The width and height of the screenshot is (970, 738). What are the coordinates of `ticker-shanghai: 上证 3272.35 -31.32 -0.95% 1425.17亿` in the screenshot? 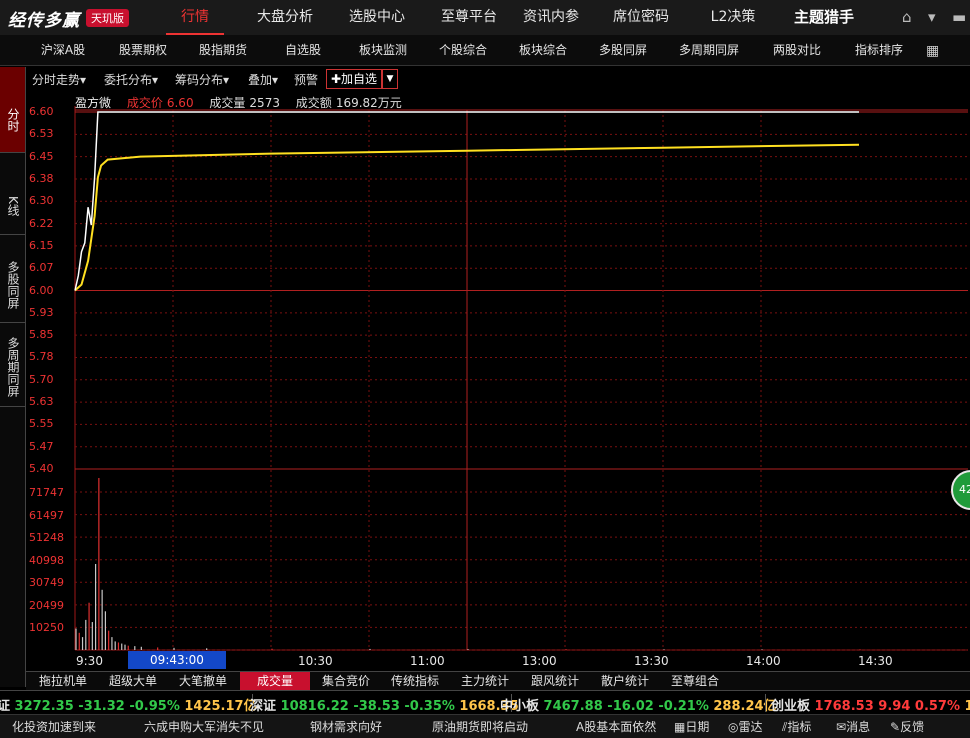 It's located at (128, 704).